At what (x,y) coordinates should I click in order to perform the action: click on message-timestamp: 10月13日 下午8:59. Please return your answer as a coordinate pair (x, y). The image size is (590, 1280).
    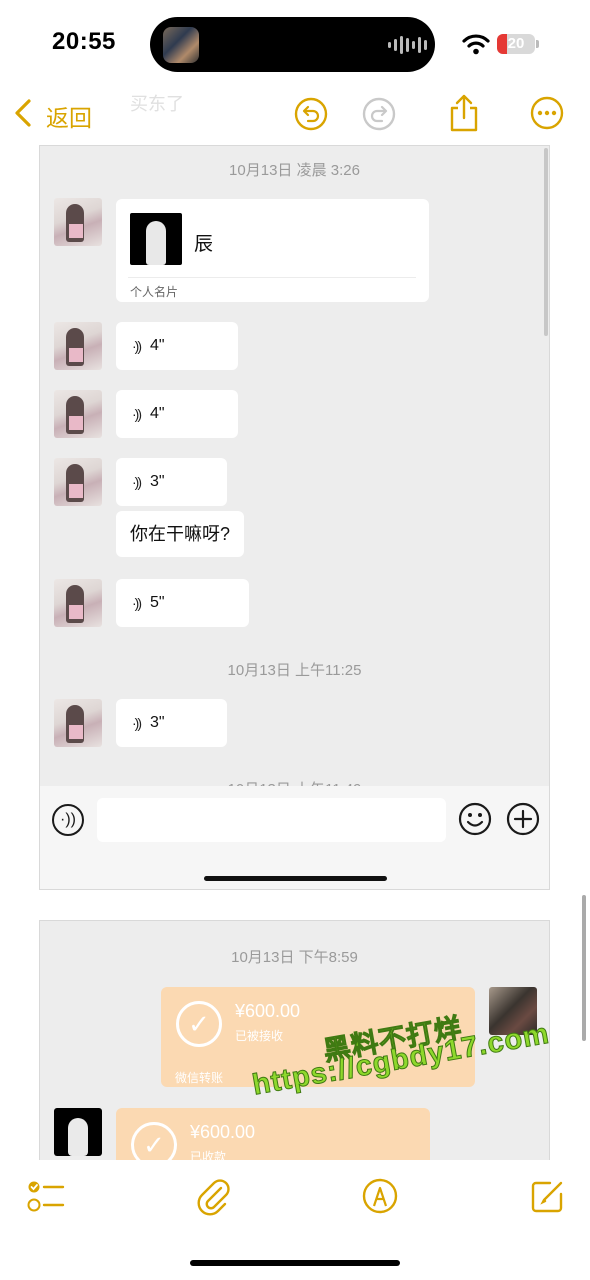
    Looking at the image, I should click on (294, 957).